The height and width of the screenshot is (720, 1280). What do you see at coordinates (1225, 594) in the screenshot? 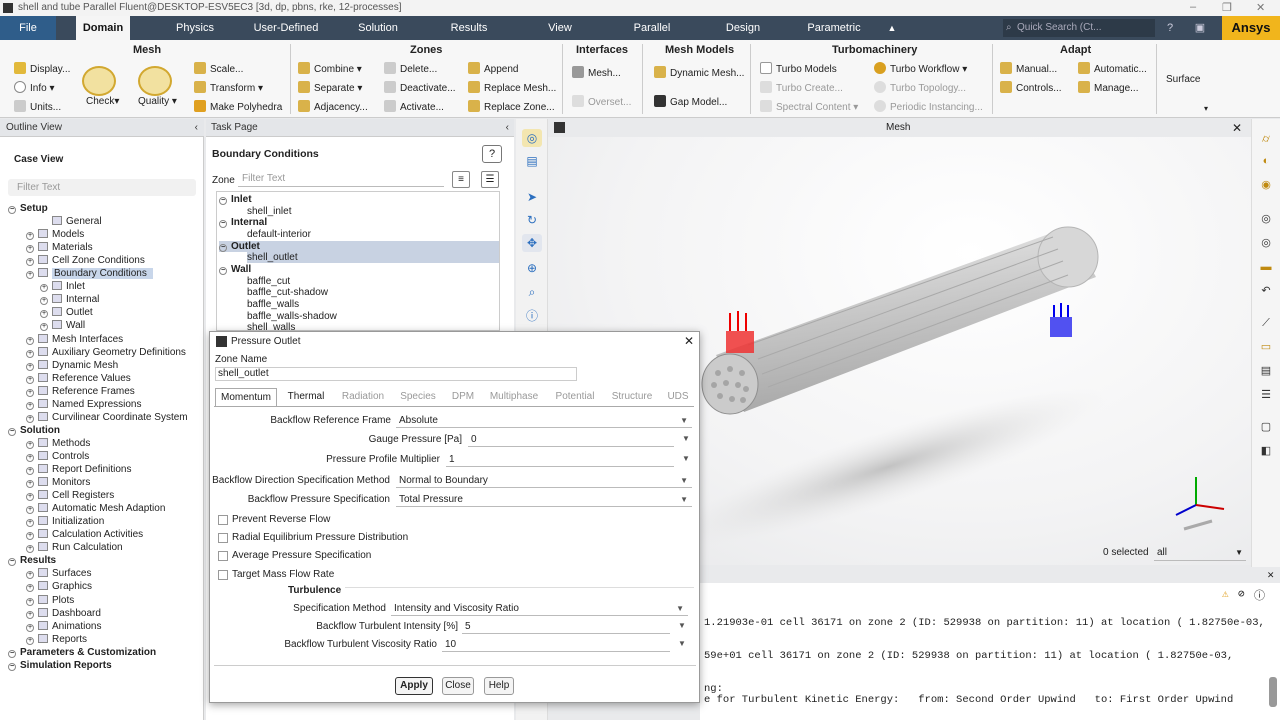
I see `warning-icon: ⚠` at bounding box center [1225, 594].